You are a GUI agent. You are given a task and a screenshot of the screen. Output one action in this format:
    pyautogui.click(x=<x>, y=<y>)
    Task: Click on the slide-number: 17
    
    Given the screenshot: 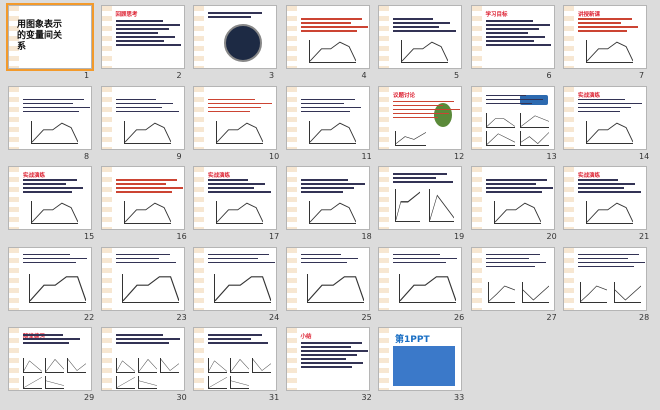 What is the action you would take?
    pyautogui.click(x=274, y=236)
    